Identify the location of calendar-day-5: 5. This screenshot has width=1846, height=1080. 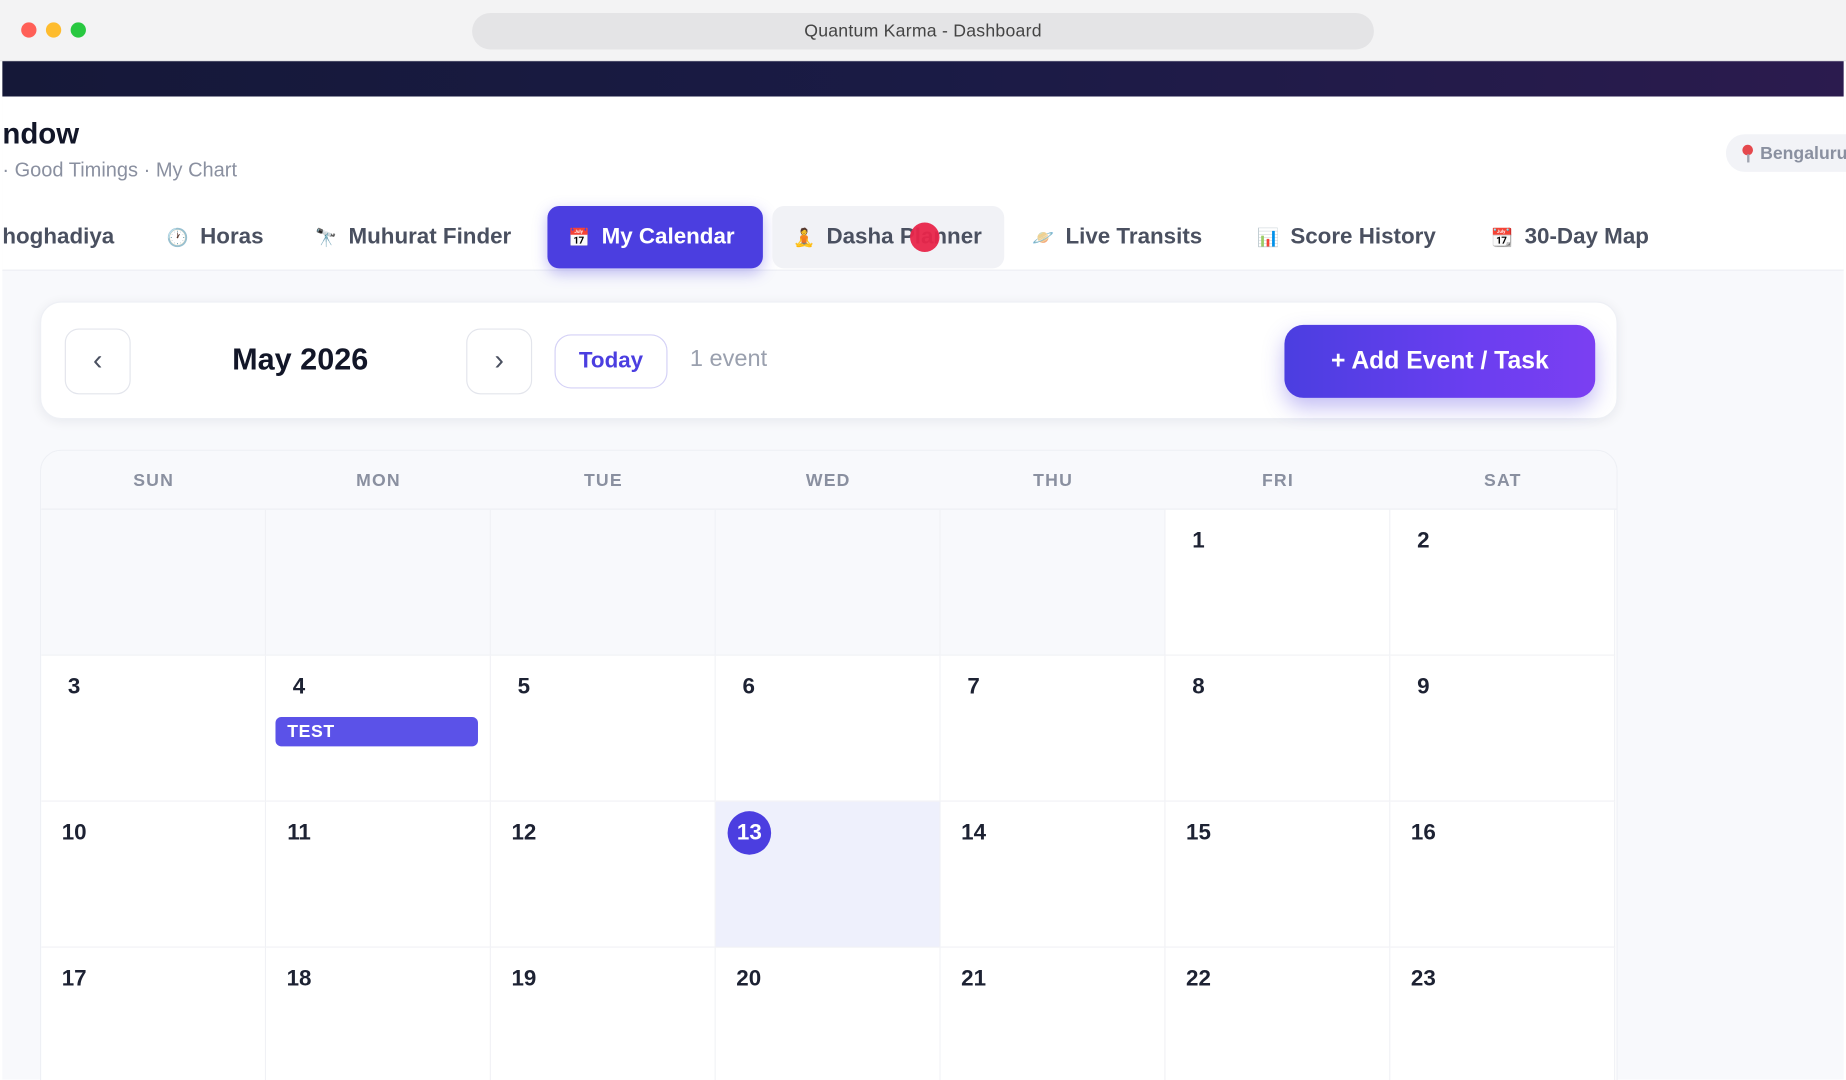
(603, 728).